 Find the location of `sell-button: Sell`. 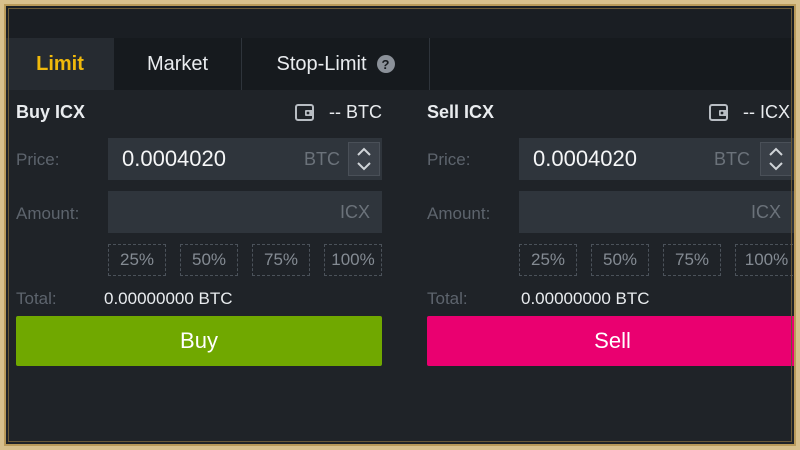

sell-button: Sell is located at coordinates (610, 341).